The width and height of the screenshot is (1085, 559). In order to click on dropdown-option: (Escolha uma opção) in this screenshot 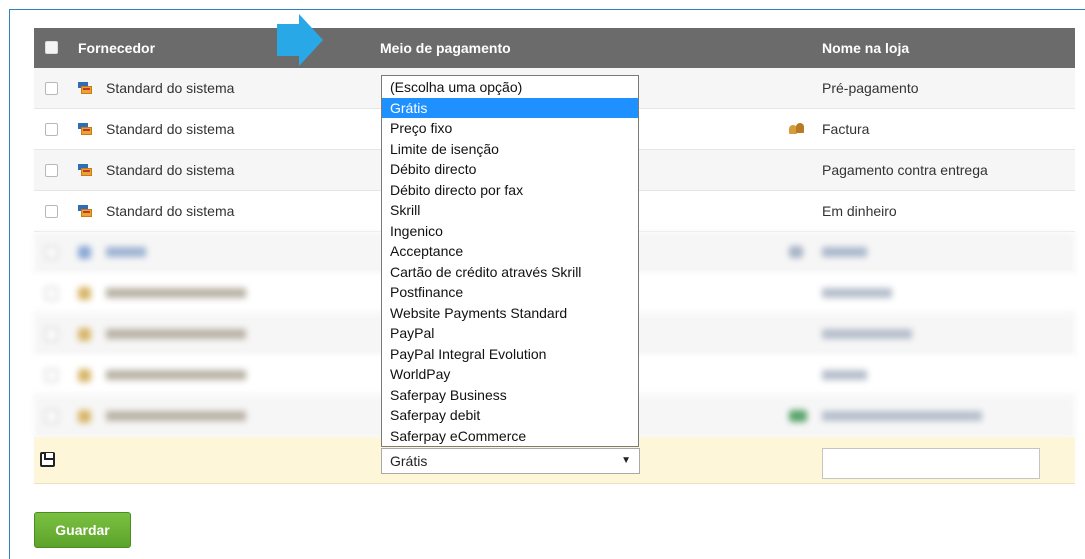, I will do `click(510, 87)`.